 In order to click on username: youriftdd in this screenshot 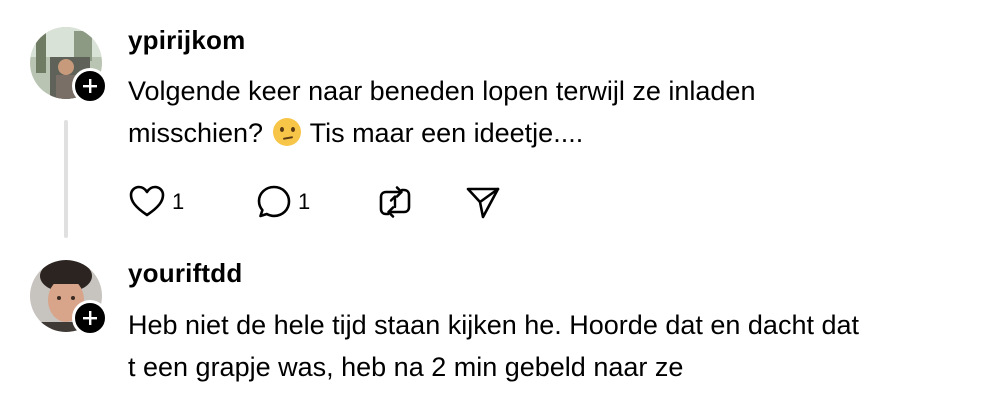, I will do `click(185, 273)`.